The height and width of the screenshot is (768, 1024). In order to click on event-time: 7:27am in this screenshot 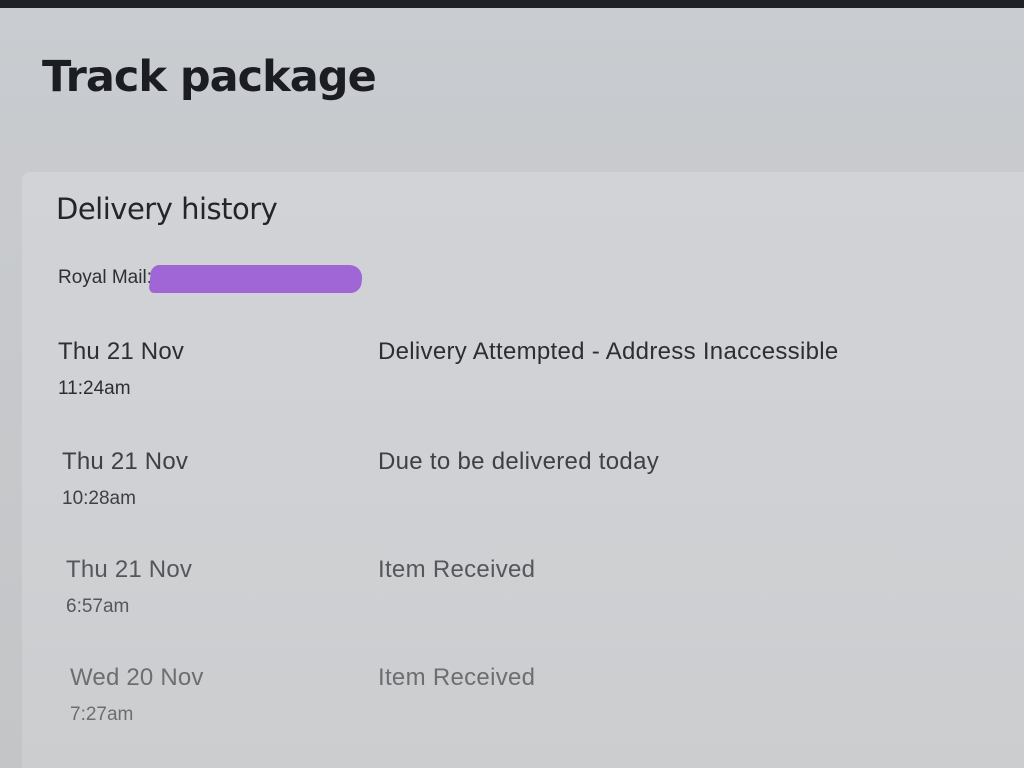, I will do `click(102, 714)`.